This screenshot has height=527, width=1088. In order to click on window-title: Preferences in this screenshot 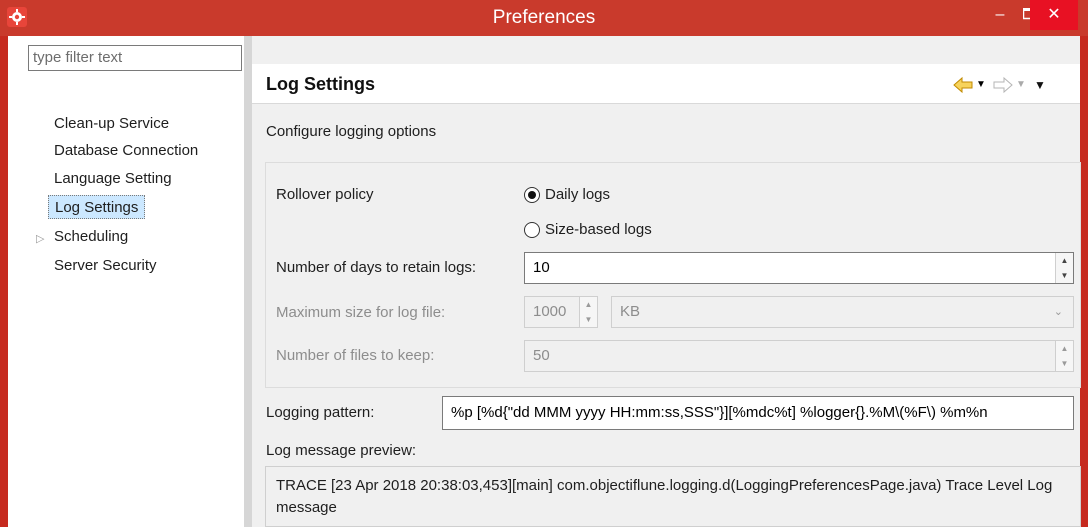, I will do `click(544, 17)`.